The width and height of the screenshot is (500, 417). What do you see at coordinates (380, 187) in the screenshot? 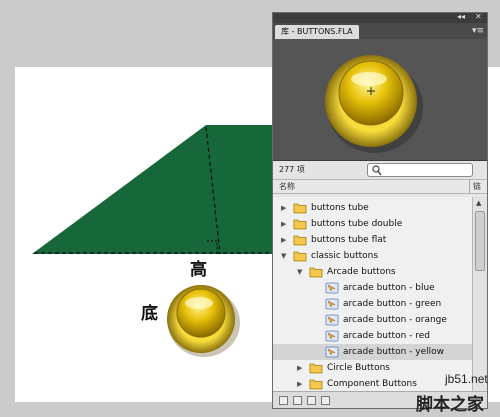
I see `column-header: 名称 链` at bounding box center [380, 187].